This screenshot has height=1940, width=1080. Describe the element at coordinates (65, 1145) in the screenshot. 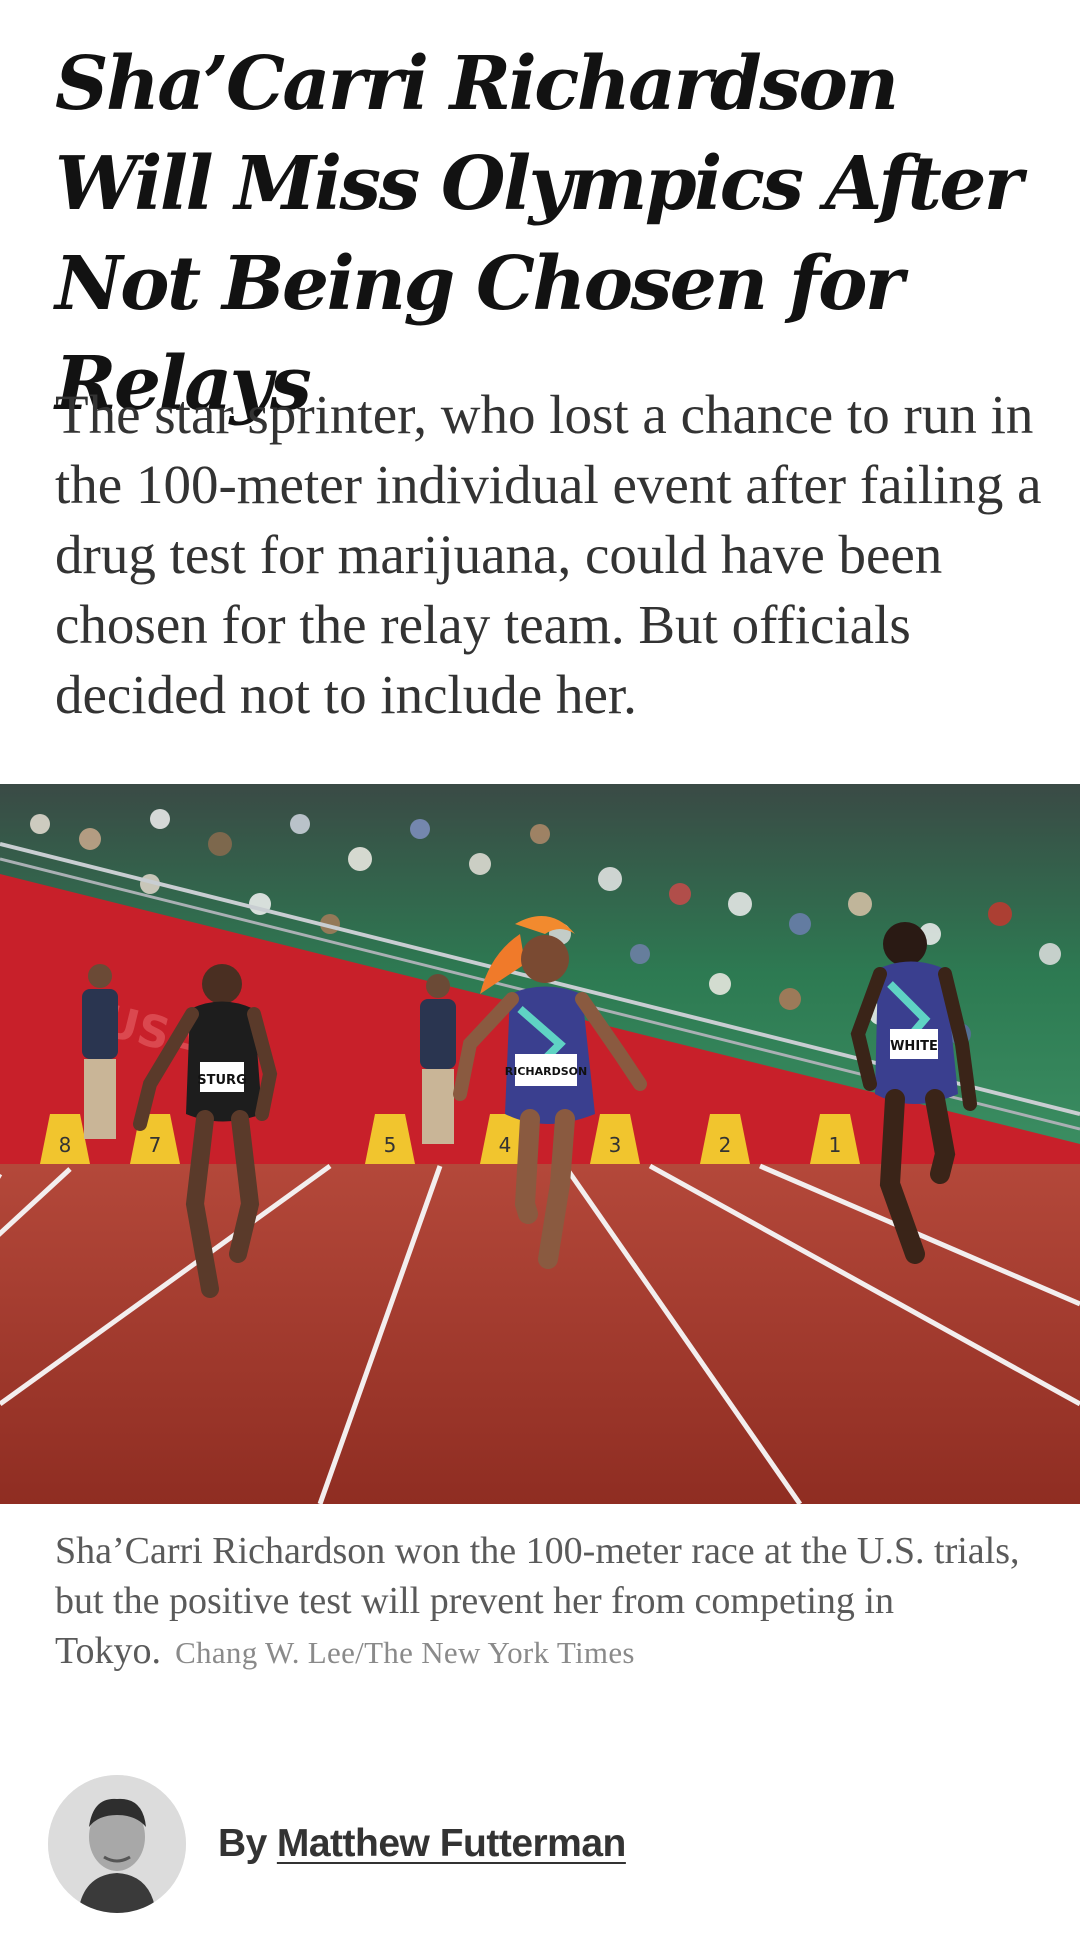

I see `lane-marker-8: 8` at that location.